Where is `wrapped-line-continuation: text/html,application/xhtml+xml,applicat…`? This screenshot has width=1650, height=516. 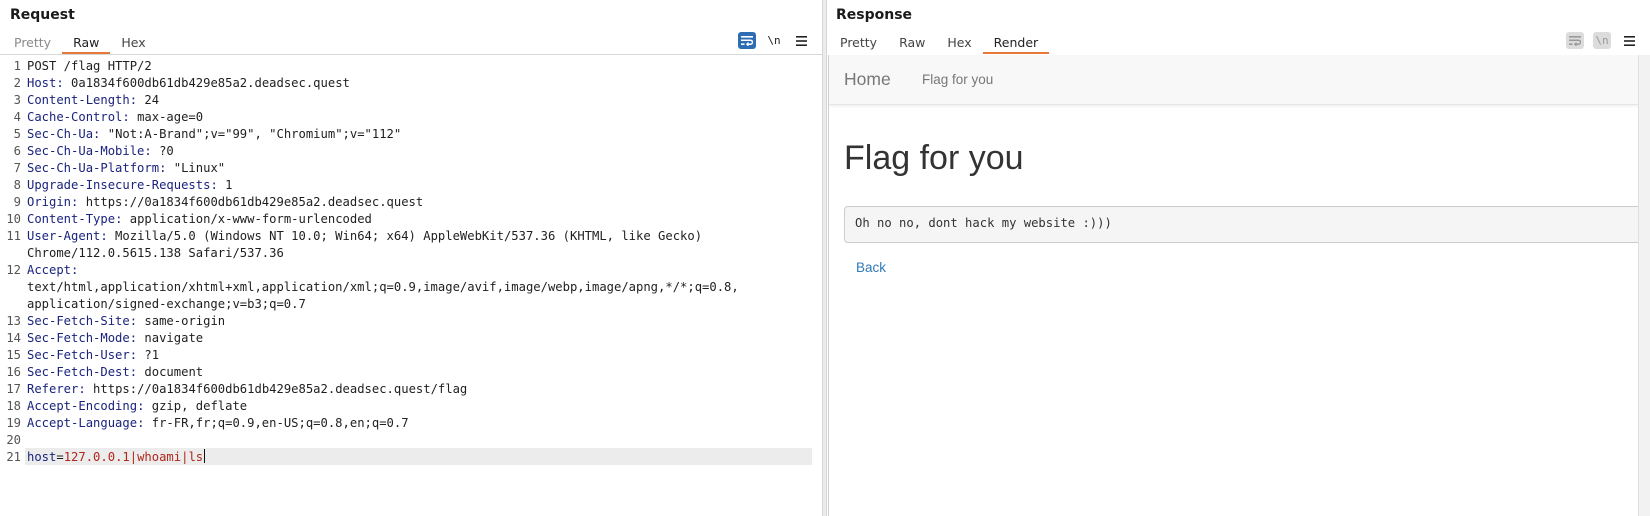
wrapped-line-continuation: text/html,application/xhtml+xml,applicat… is located at coordinates (383, 287).